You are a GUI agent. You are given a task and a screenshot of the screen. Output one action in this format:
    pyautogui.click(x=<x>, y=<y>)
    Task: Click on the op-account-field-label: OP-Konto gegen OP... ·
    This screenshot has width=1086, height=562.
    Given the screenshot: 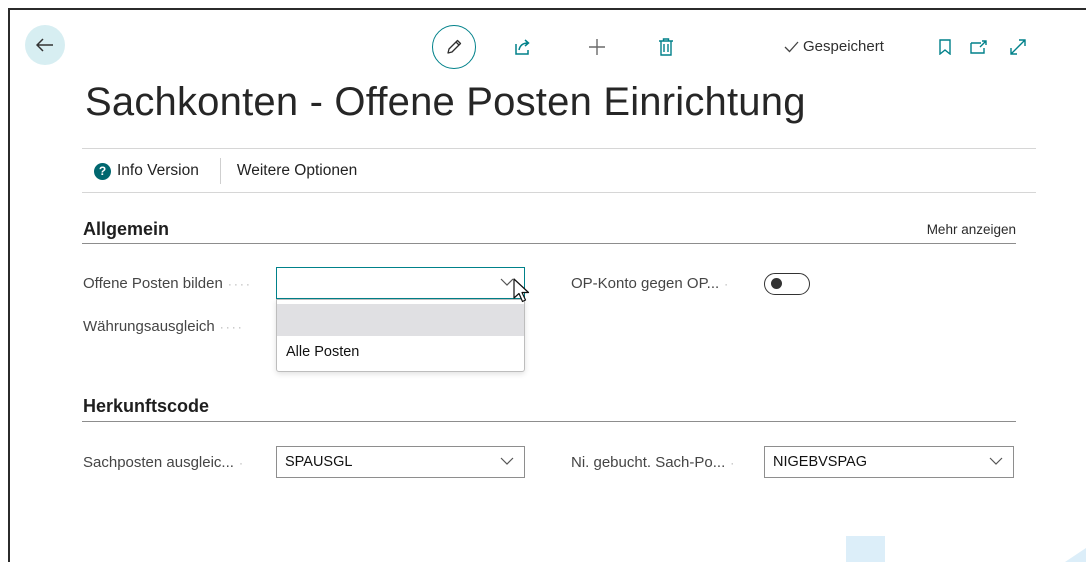 What is the action you would take?
    pyautogui.click(x=650, y=283)
    